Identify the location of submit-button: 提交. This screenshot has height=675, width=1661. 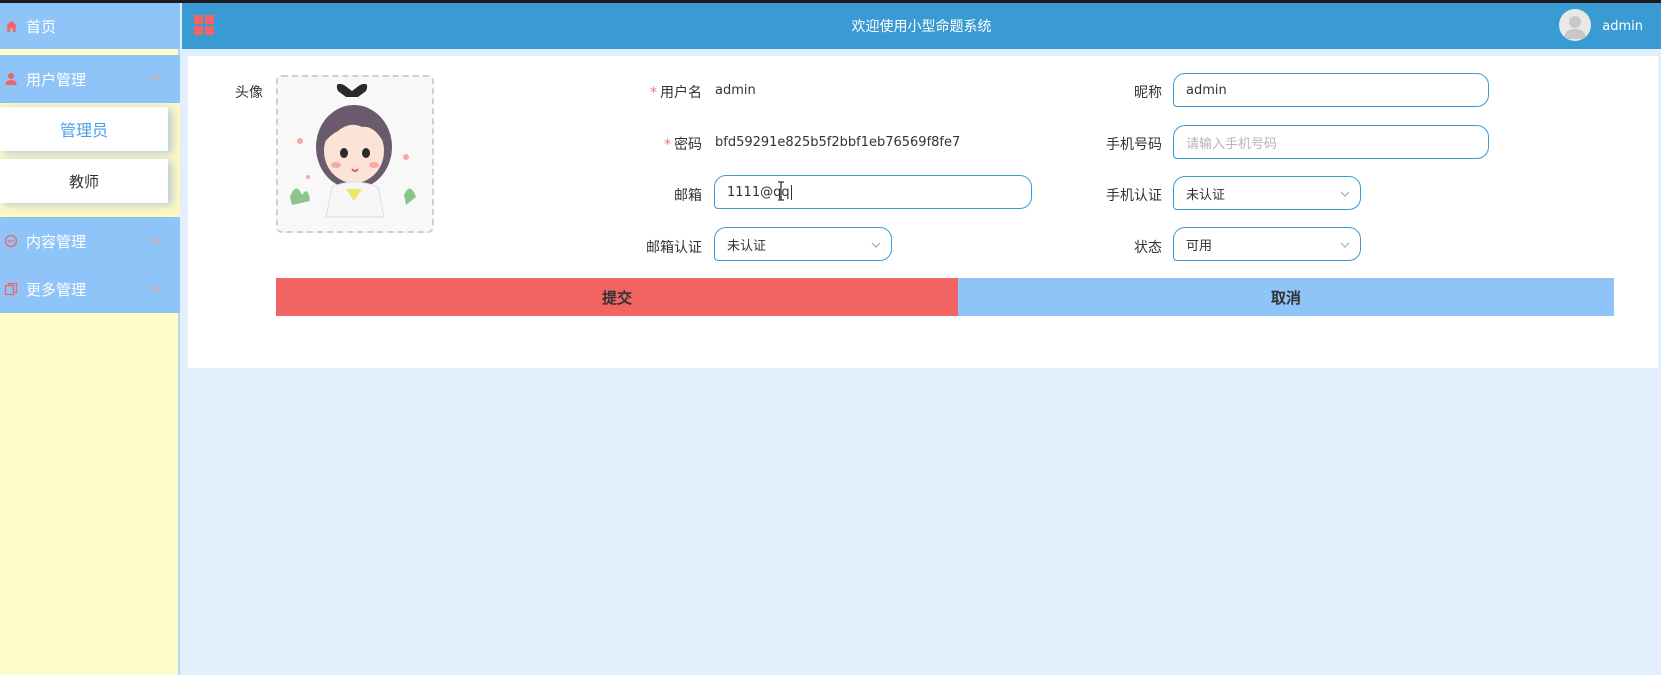
(617, 297).